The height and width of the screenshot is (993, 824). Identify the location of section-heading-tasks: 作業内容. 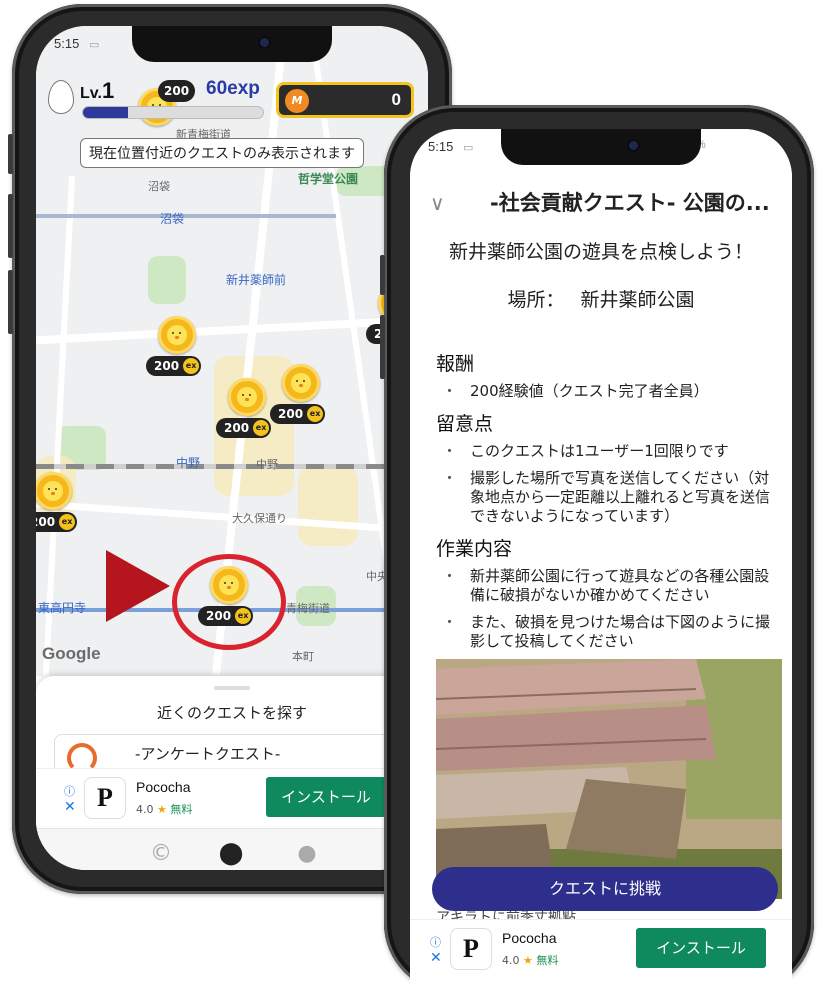
(474, 549).